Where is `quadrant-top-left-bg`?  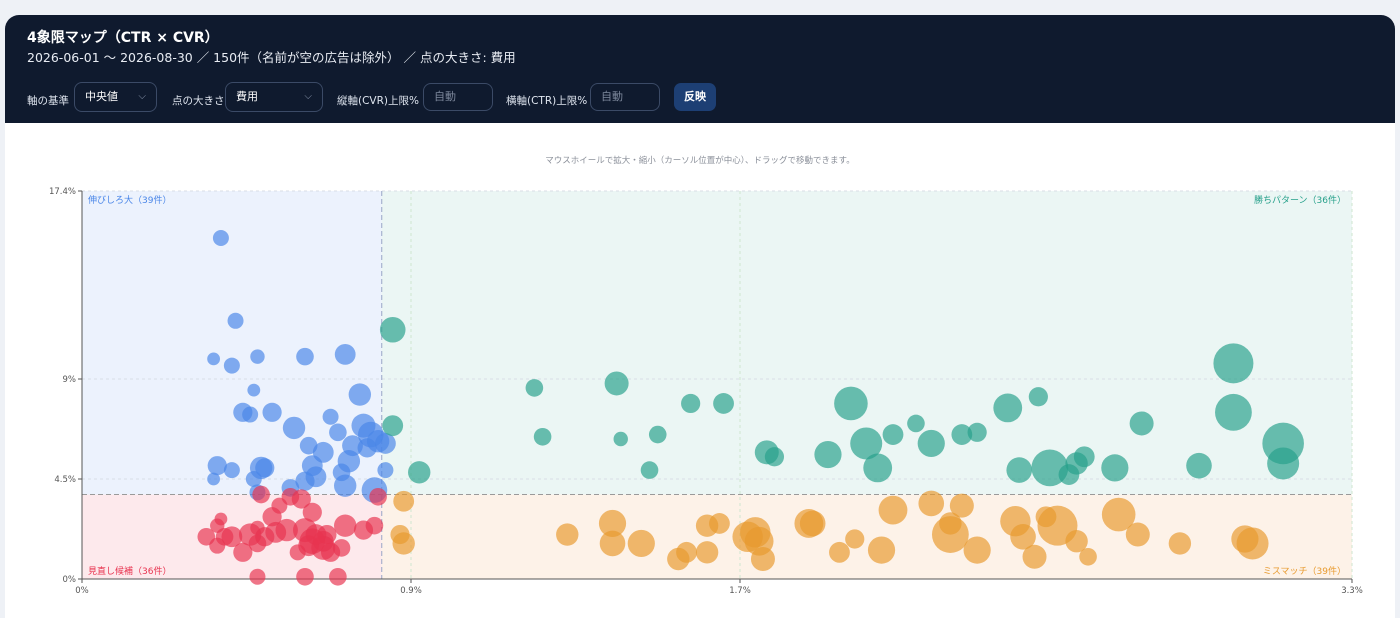 quadrant-top-left-bg is located at coordinates (232, 343).